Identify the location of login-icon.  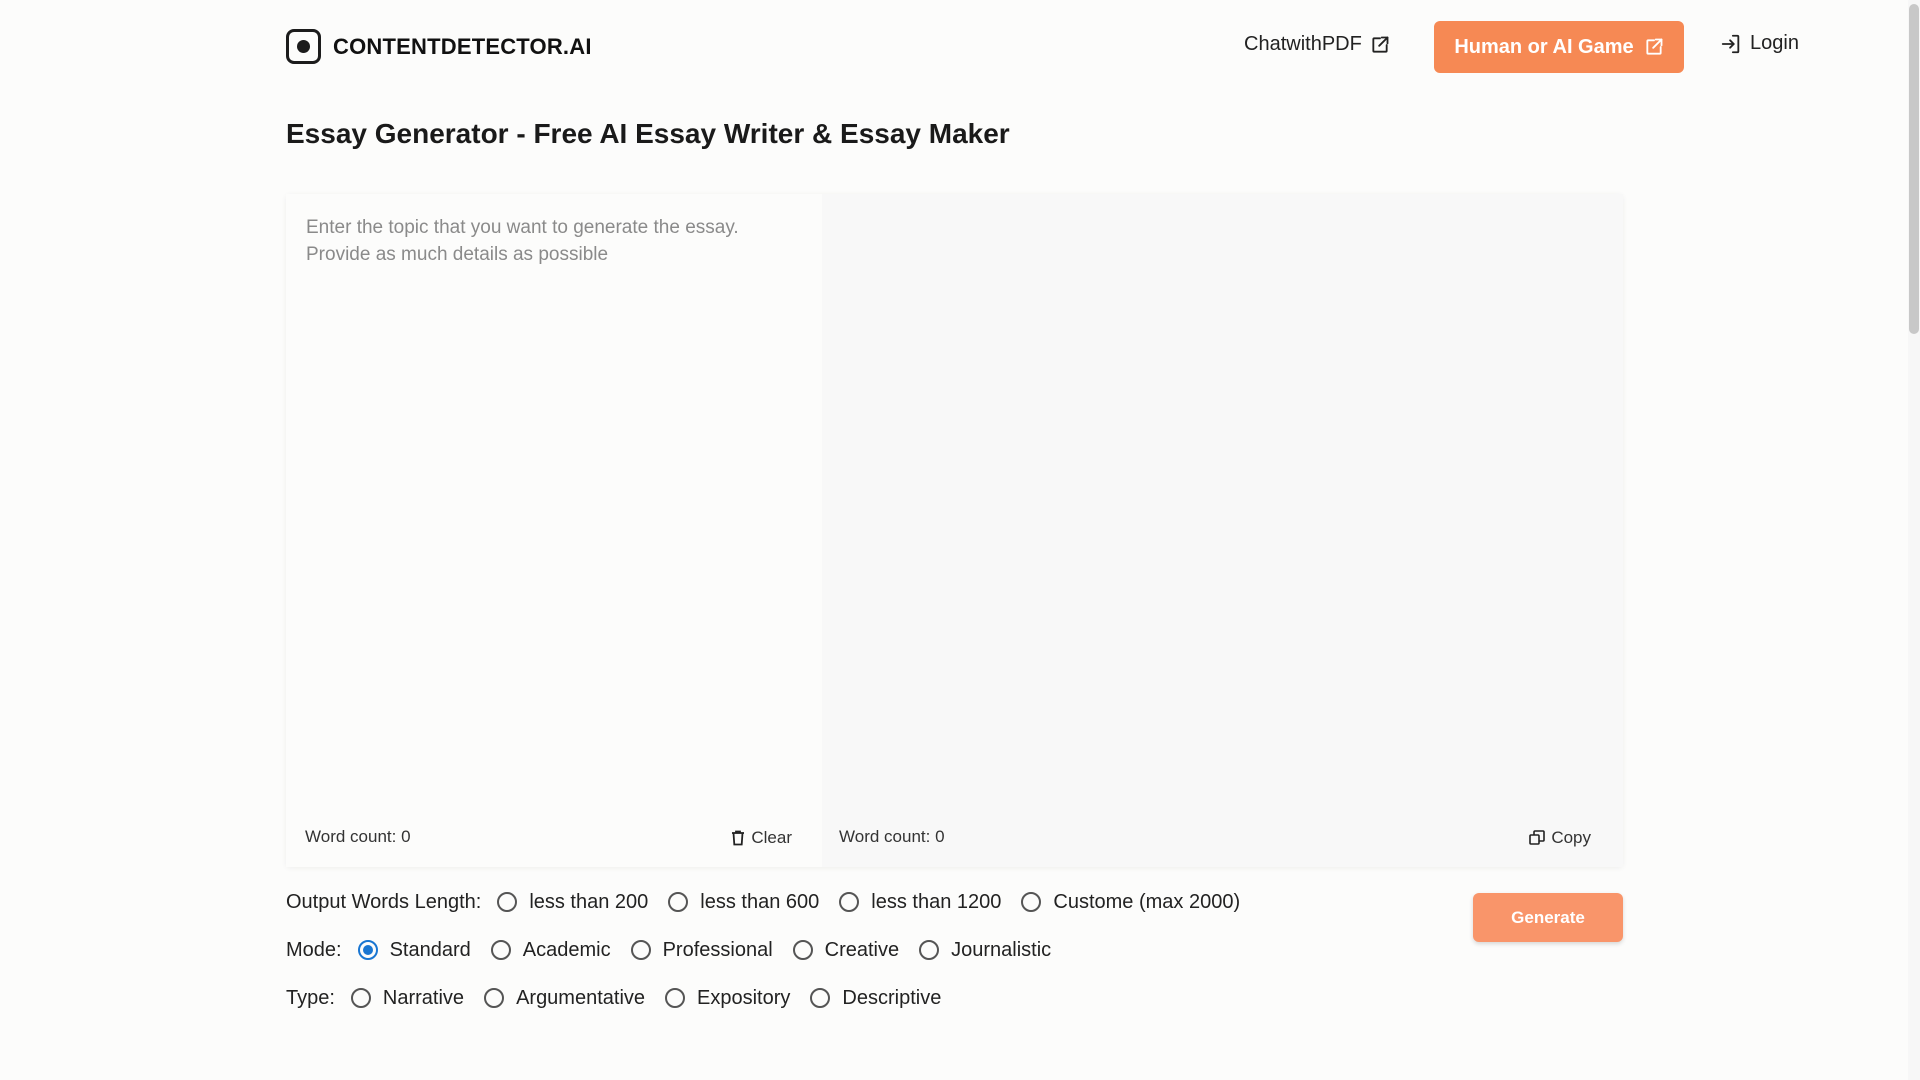
(1730, 43).